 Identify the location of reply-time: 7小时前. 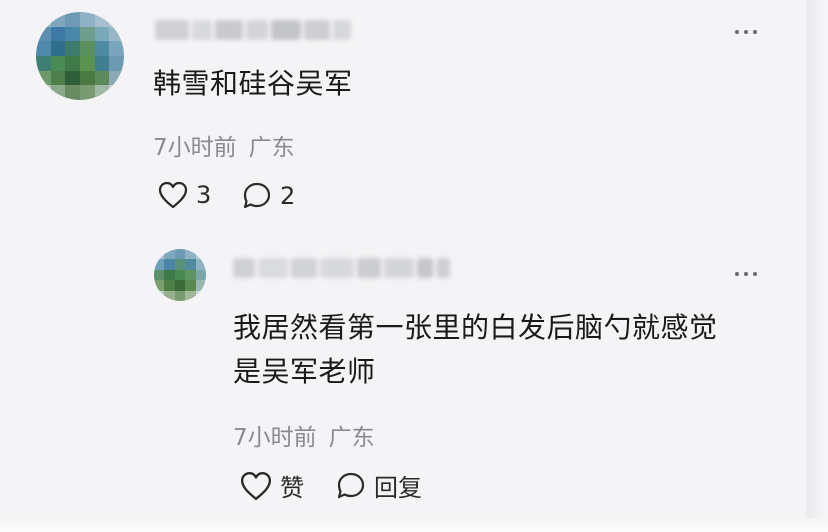
(275, 438).